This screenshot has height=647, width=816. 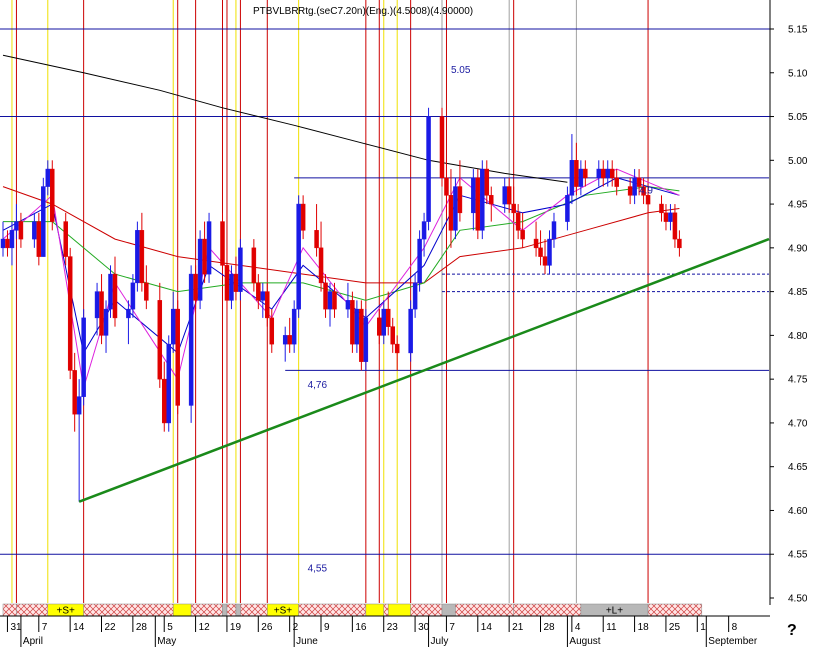 What do you see at coordinates (318, 569) in the screenshot?
I see `annotation-label: 4,55` at bounding box center [318, 569].